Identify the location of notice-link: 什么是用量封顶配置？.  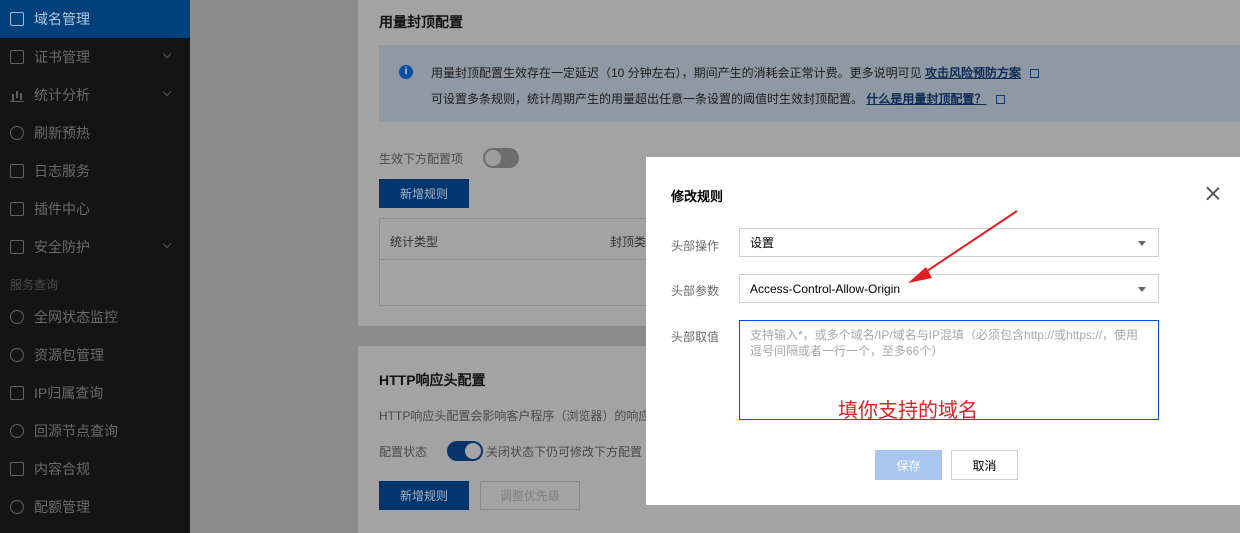
(926, 99).